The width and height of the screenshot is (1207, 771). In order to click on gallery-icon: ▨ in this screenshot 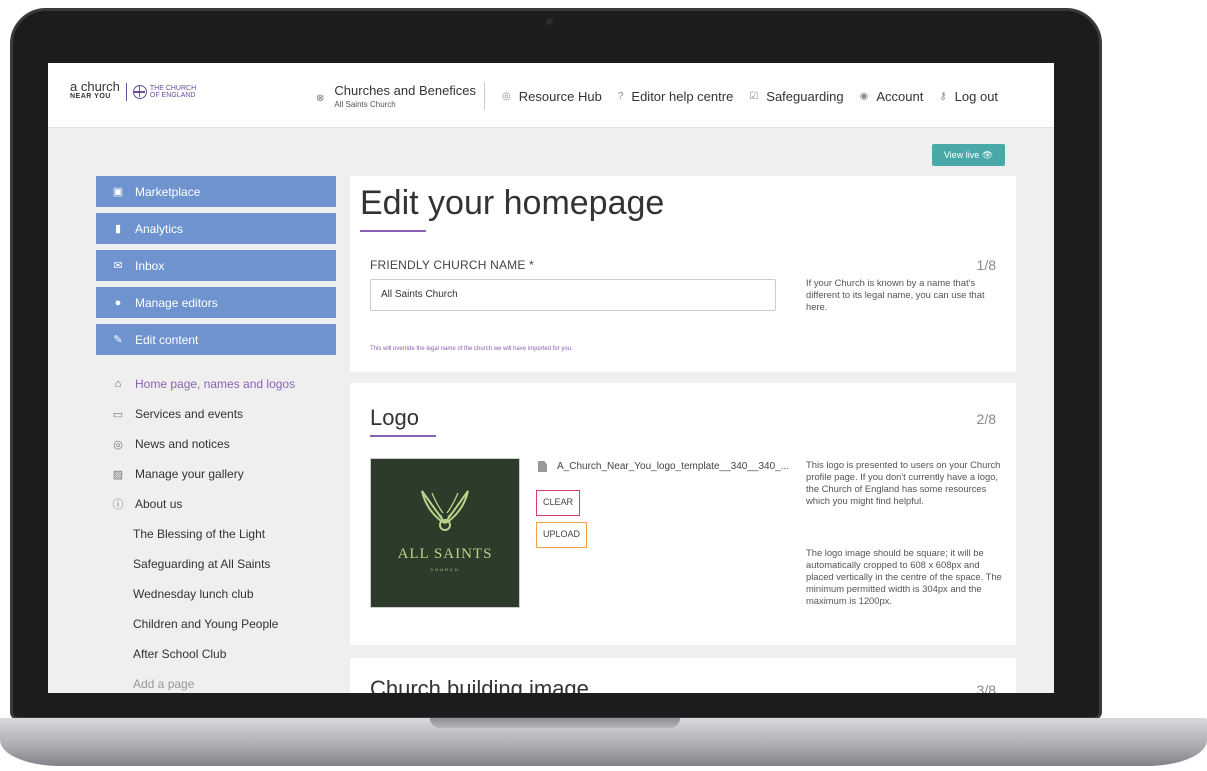, I will do `click(118, 474)`.